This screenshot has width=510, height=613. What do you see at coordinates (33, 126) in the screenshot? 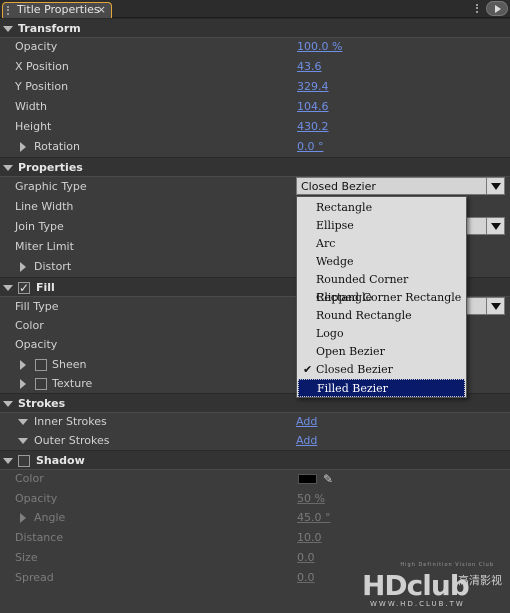
I see `height-label: Height` at bounding box center [33, 126].